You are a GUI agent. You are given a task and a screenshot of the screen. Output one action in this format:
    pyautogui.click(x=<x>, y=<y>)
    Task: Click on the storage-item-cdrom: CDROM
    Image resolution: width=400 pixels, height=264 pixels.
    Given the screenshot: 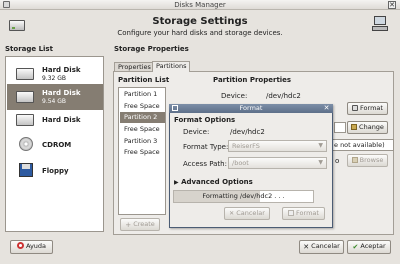 What is the action you would take?
    pyautogui.click(x=55, y=145)
    